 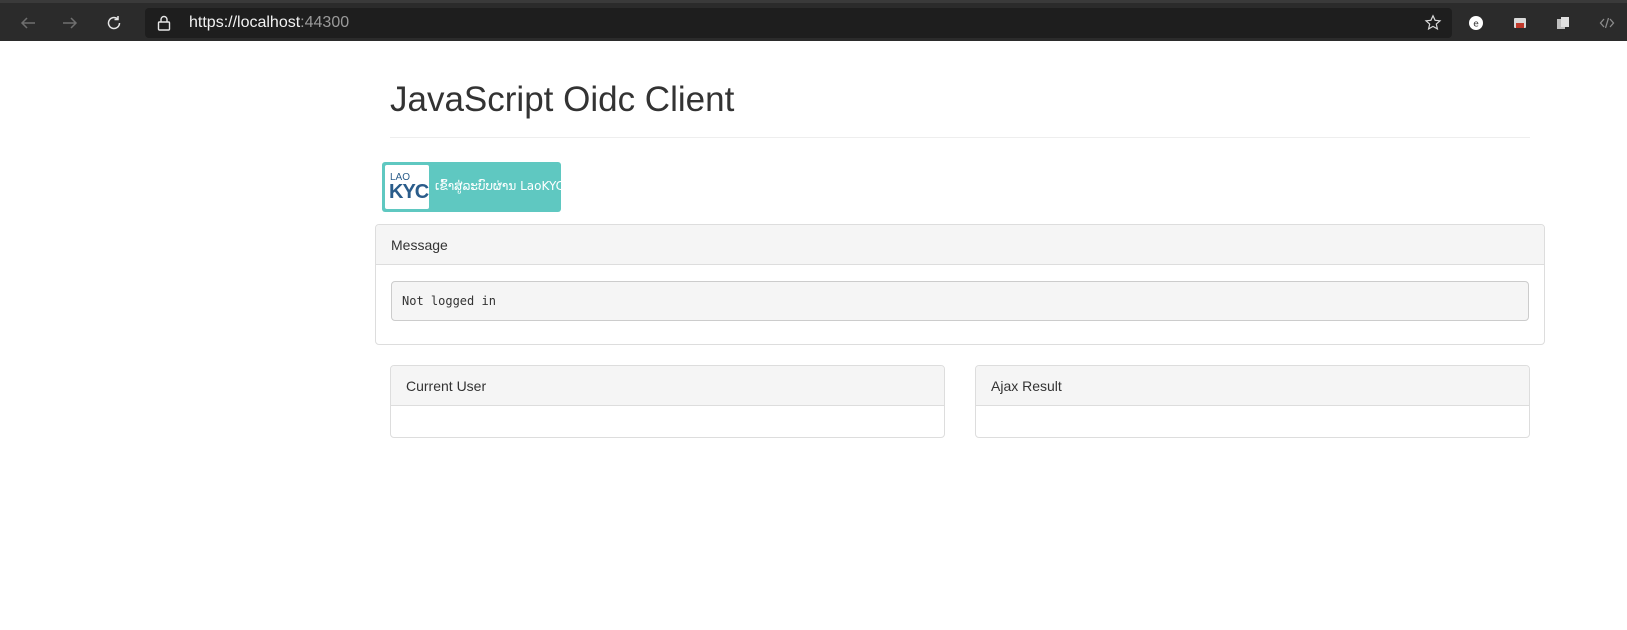 I want to click on url-port: :44300, so click(x=325, y=22).